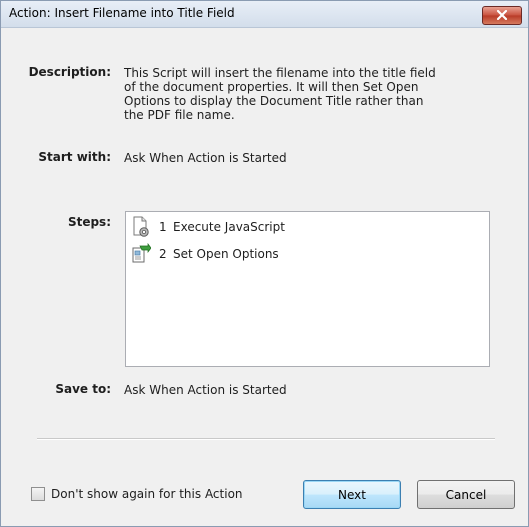 The image size is (529, 527). I want to click on list-item: 1 Execute JavaScript, so click(208, 227).